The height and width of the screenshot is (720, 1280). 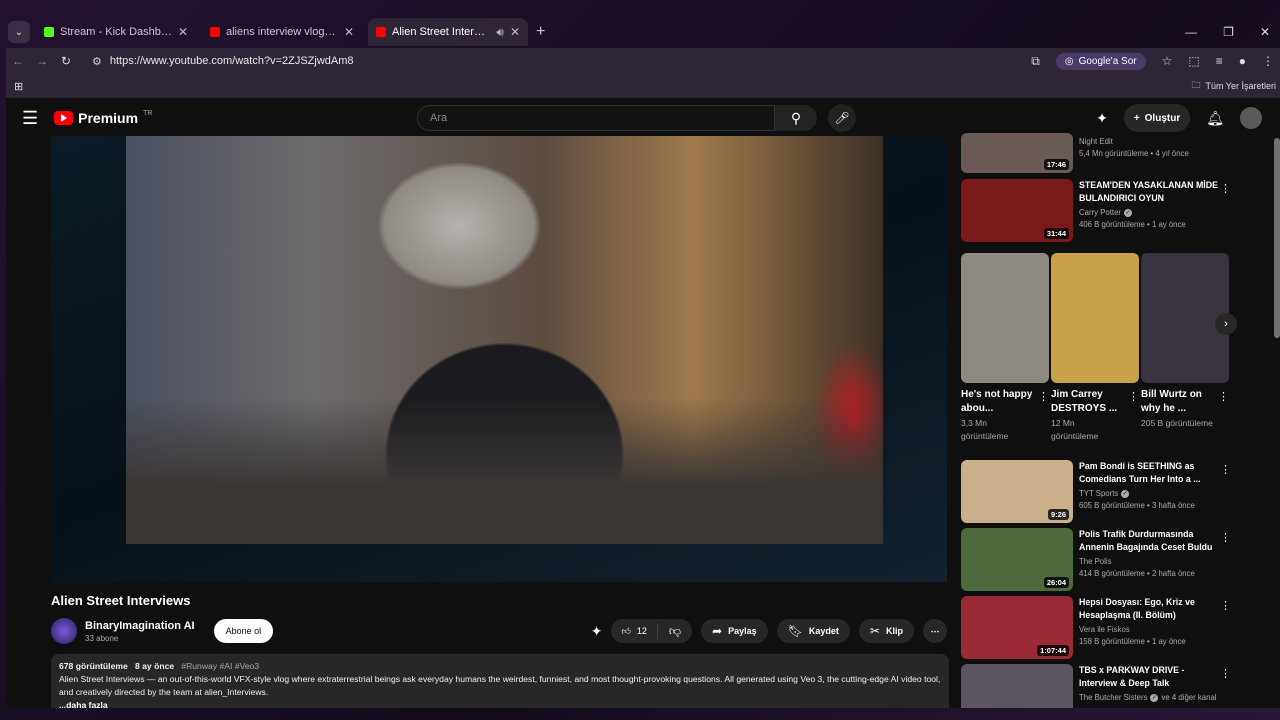 What do you see at coordinates (1035, 61) in the screenshot?
I see `install-app-icon: ⧉` at bounding box center [1035, 61].